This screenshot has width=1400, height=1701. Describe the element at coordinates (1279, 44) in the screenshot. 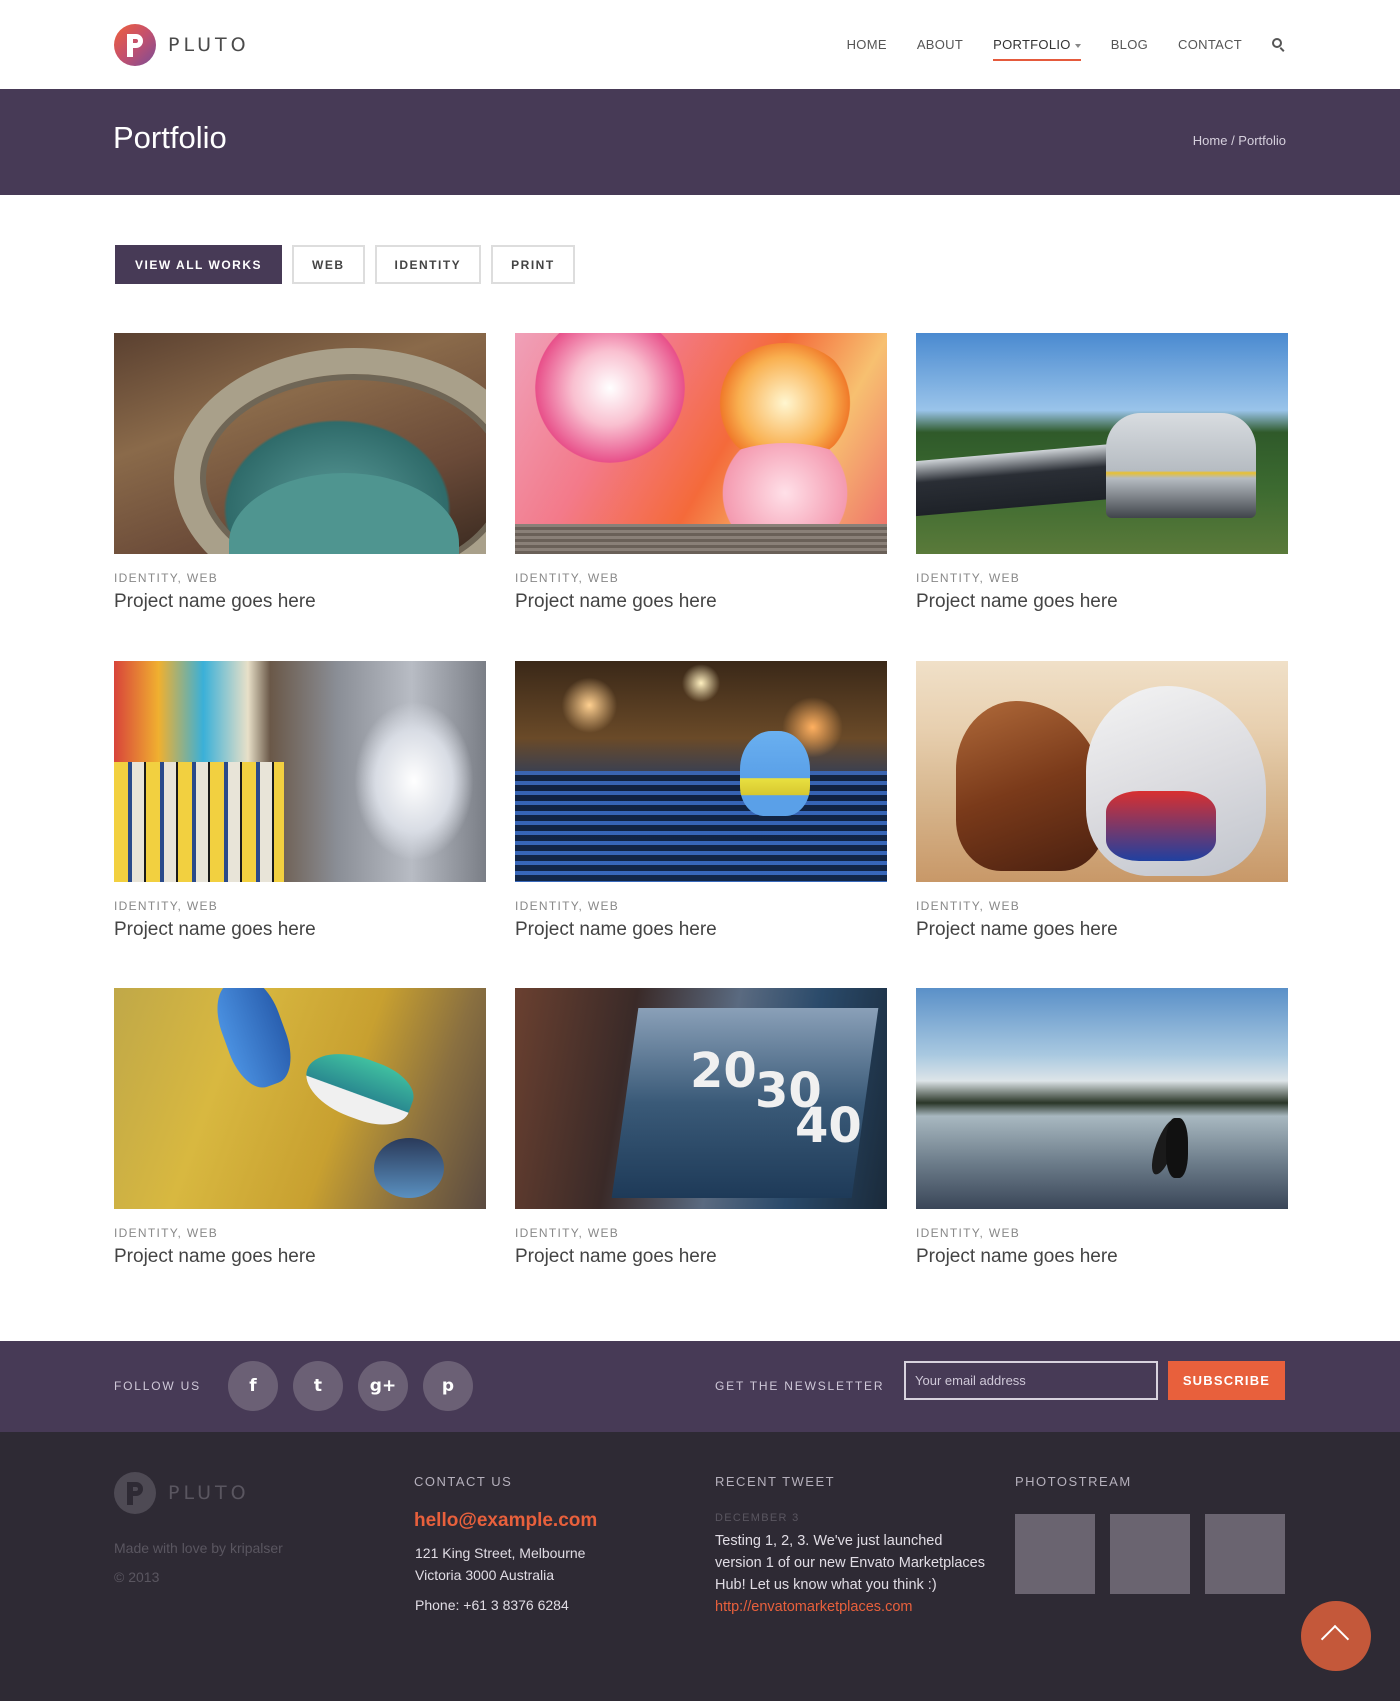

I see `search-icon` at that location.